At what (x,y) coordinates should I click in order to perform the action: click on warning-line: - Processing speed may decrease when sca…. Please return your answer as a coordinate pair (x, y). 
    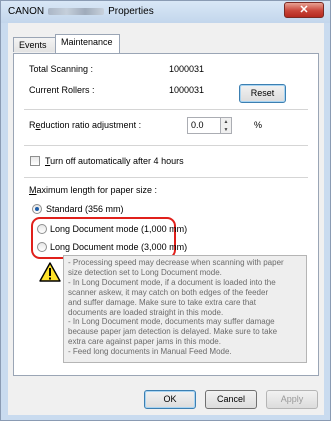
    Looking at the image, I should click on (176, 262).